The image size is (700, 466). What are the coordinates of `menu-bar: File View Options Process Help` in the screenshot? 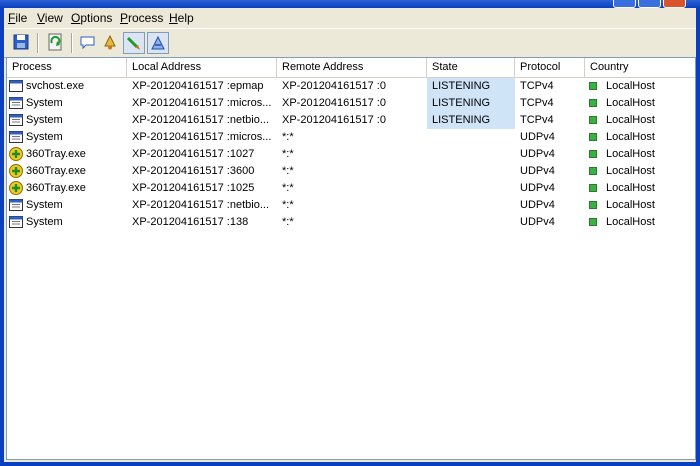 It's located at (350, 18).